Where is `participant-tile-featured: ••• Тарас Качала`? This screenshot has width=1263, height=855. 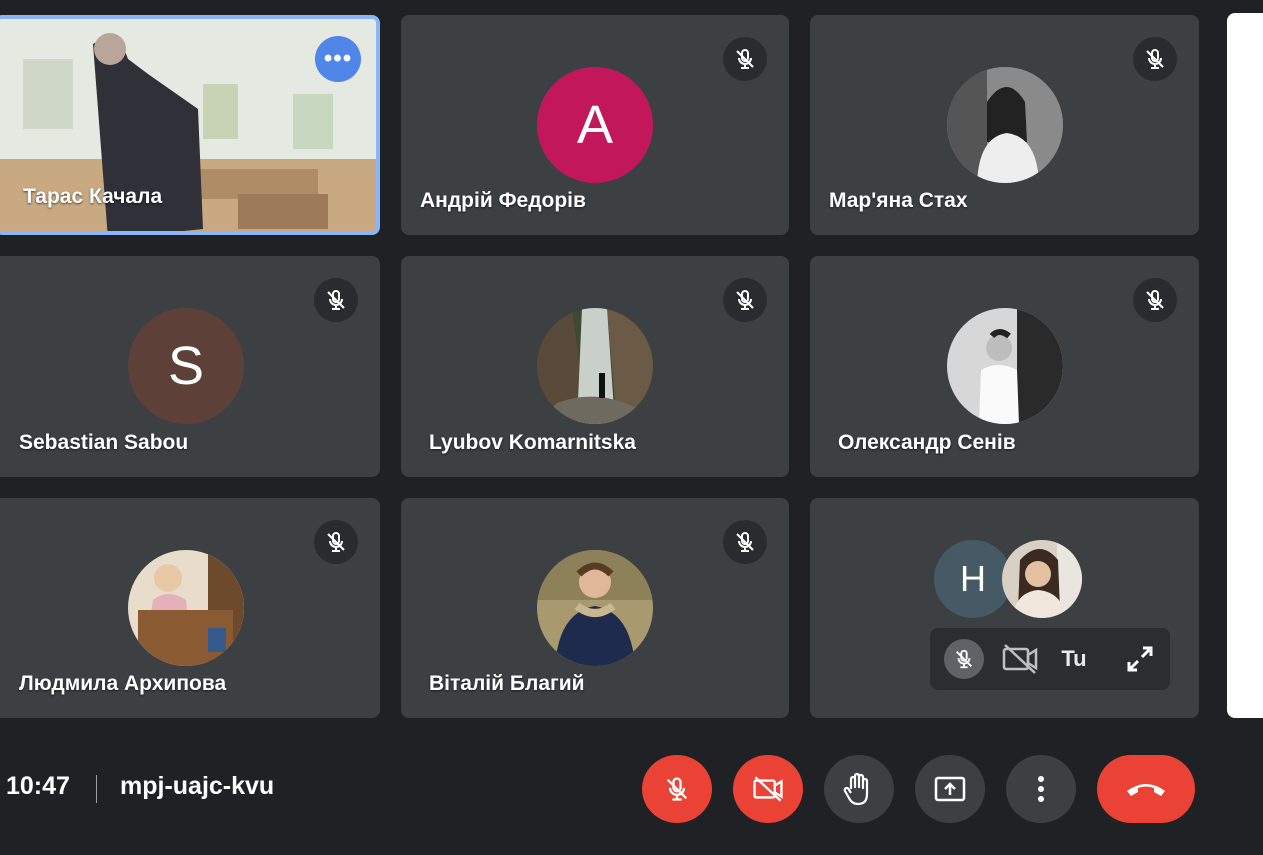 participant-tile-featured: ••• Тарас Качала is located at coordinates (190, 125).